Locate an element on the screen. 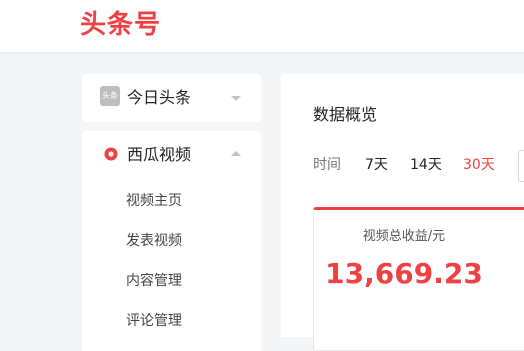  sidebar-item-xigua-label: 西瓜视频 is located at coordinates (159, 154).